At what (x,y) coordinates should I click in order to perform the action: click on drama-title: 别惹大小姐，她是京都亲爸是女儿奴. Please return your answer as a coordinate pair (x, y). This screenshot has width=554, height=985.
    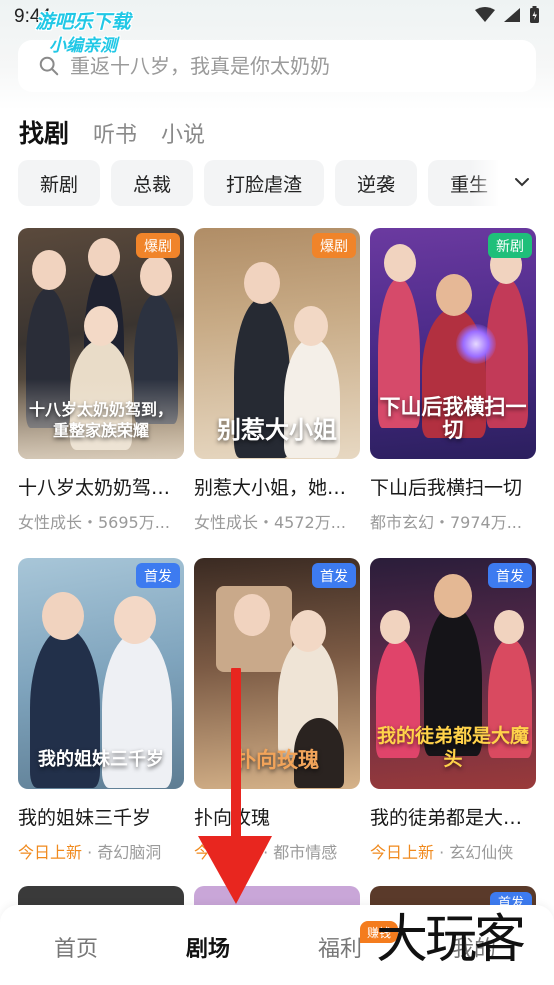
    Looking at the image, I should click on (277, 486).